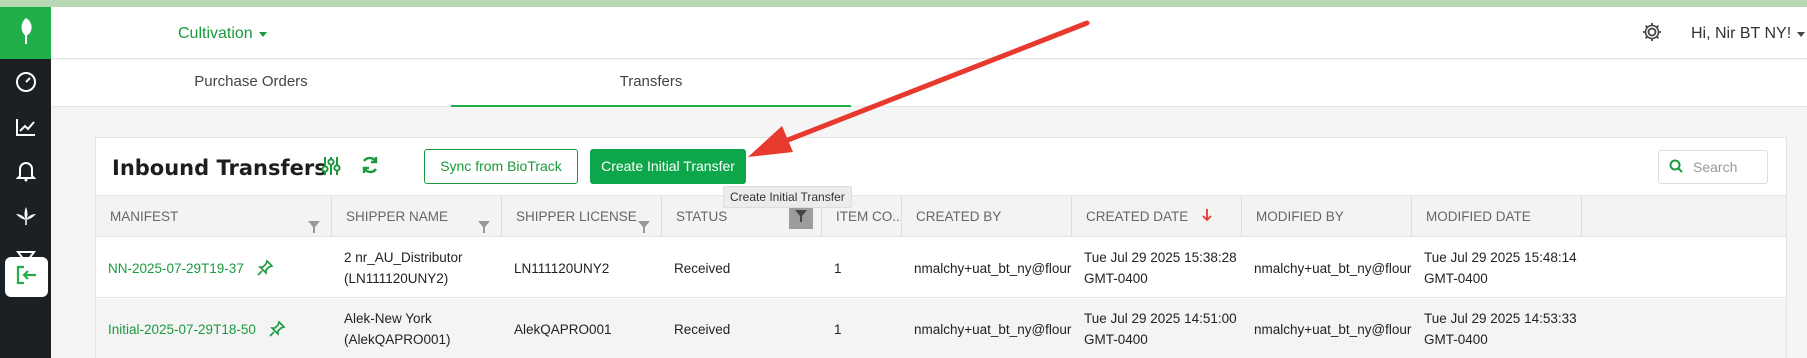 The height and width of the screenshot is (358, 1807). I want to click on column-label: STATUS, so click(702, 216).